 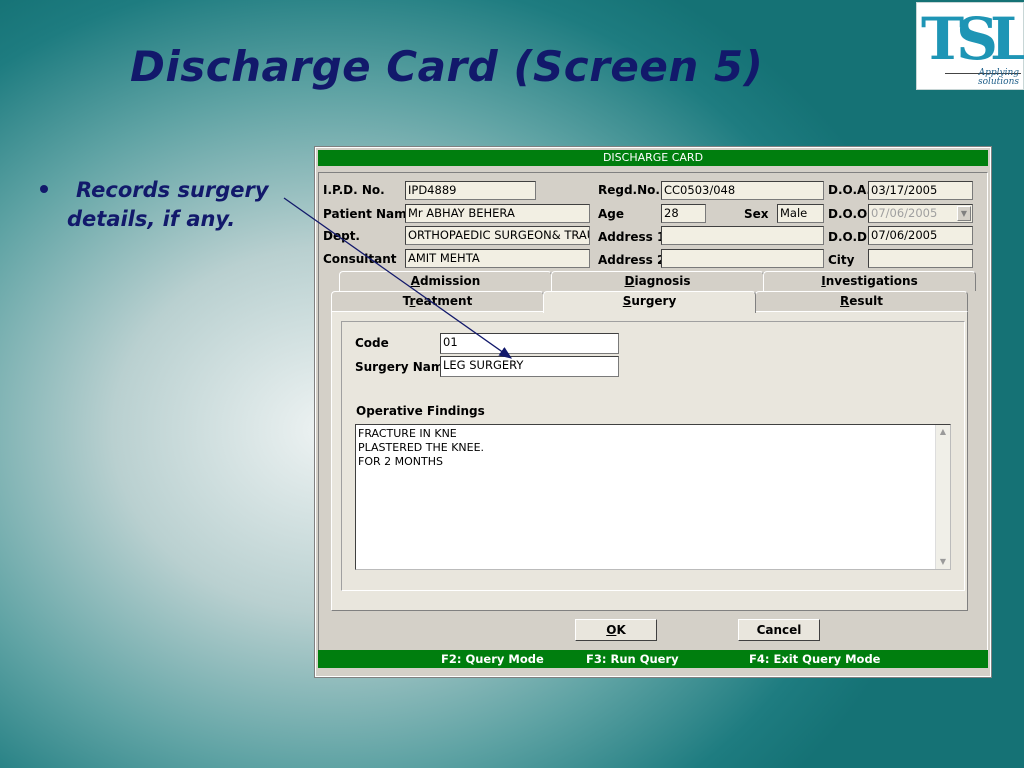 I want to click on regd-field: CC0503/048, so click(x=742, y=190).